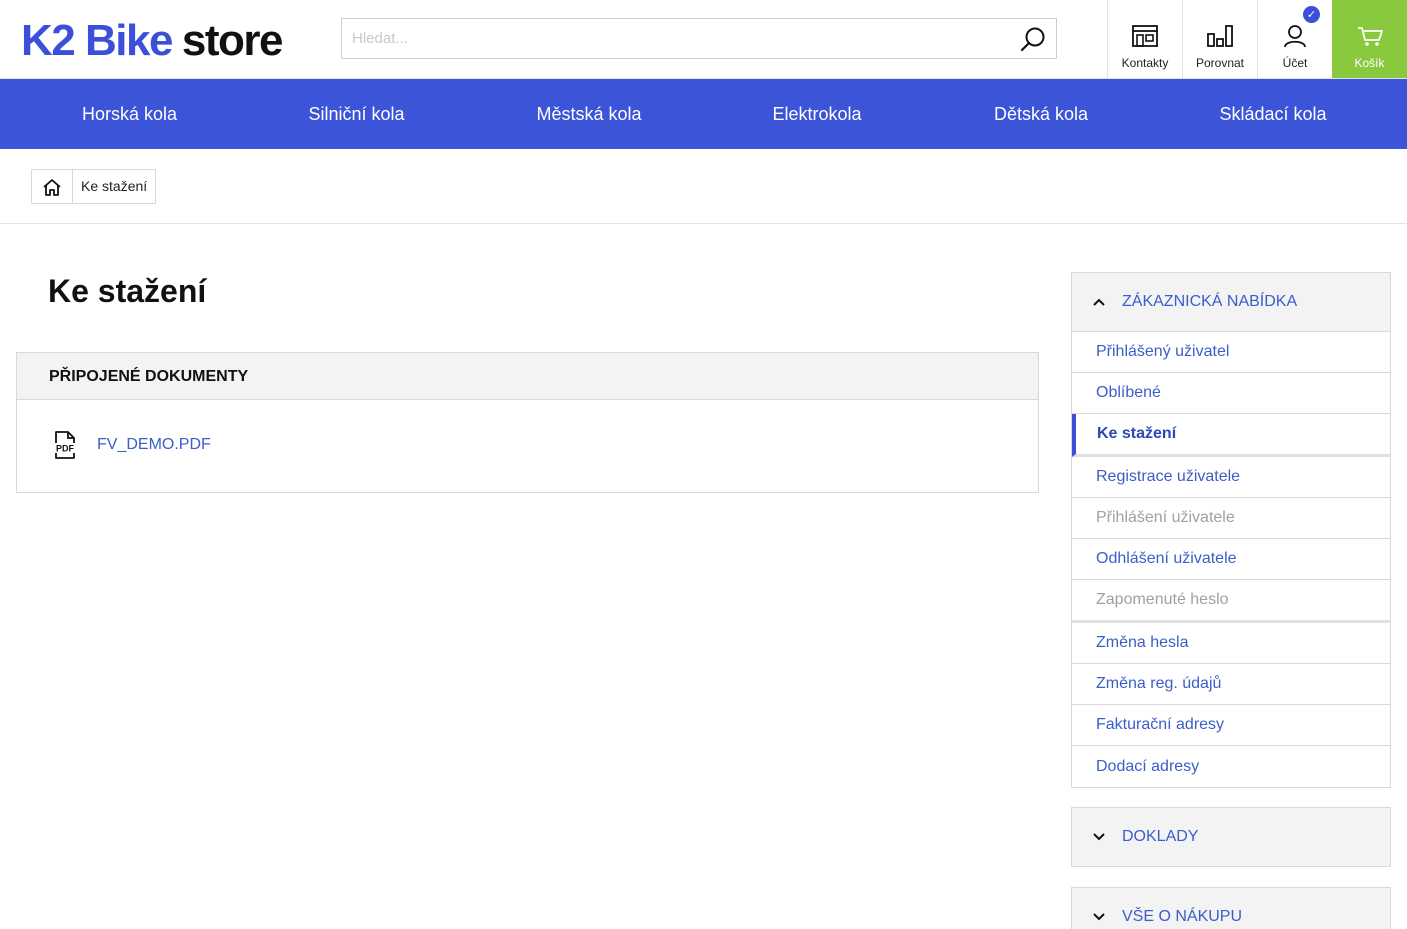  I want to click on breadcrumb: Ke stažení, so click(94, 186).